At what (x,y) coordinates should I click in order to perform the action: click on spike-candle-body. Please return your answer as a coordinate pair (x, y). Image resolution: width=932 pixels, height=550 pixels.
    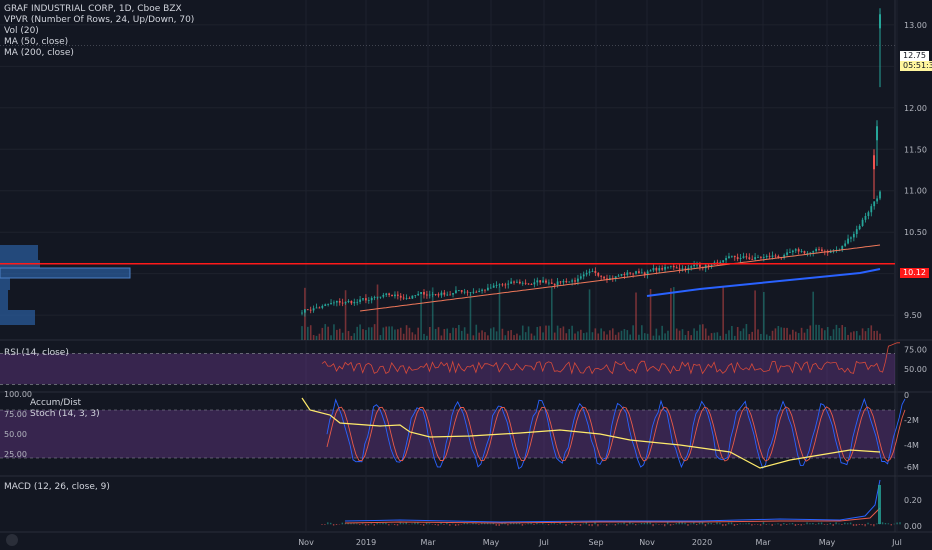
    Looking at the image, I should click on (874, 162).